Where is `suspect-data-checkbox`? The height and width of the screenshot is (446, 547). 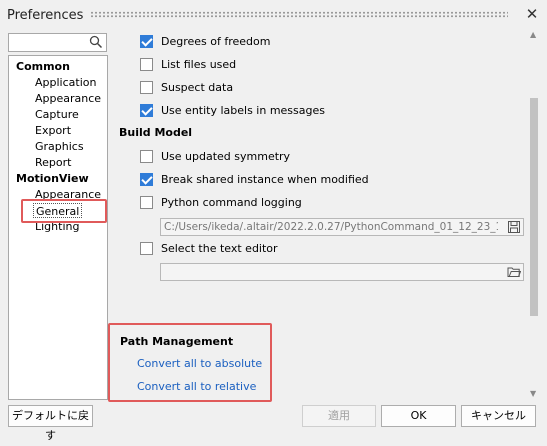 suspect-data-checkbox is located at coordinates (146, 87).